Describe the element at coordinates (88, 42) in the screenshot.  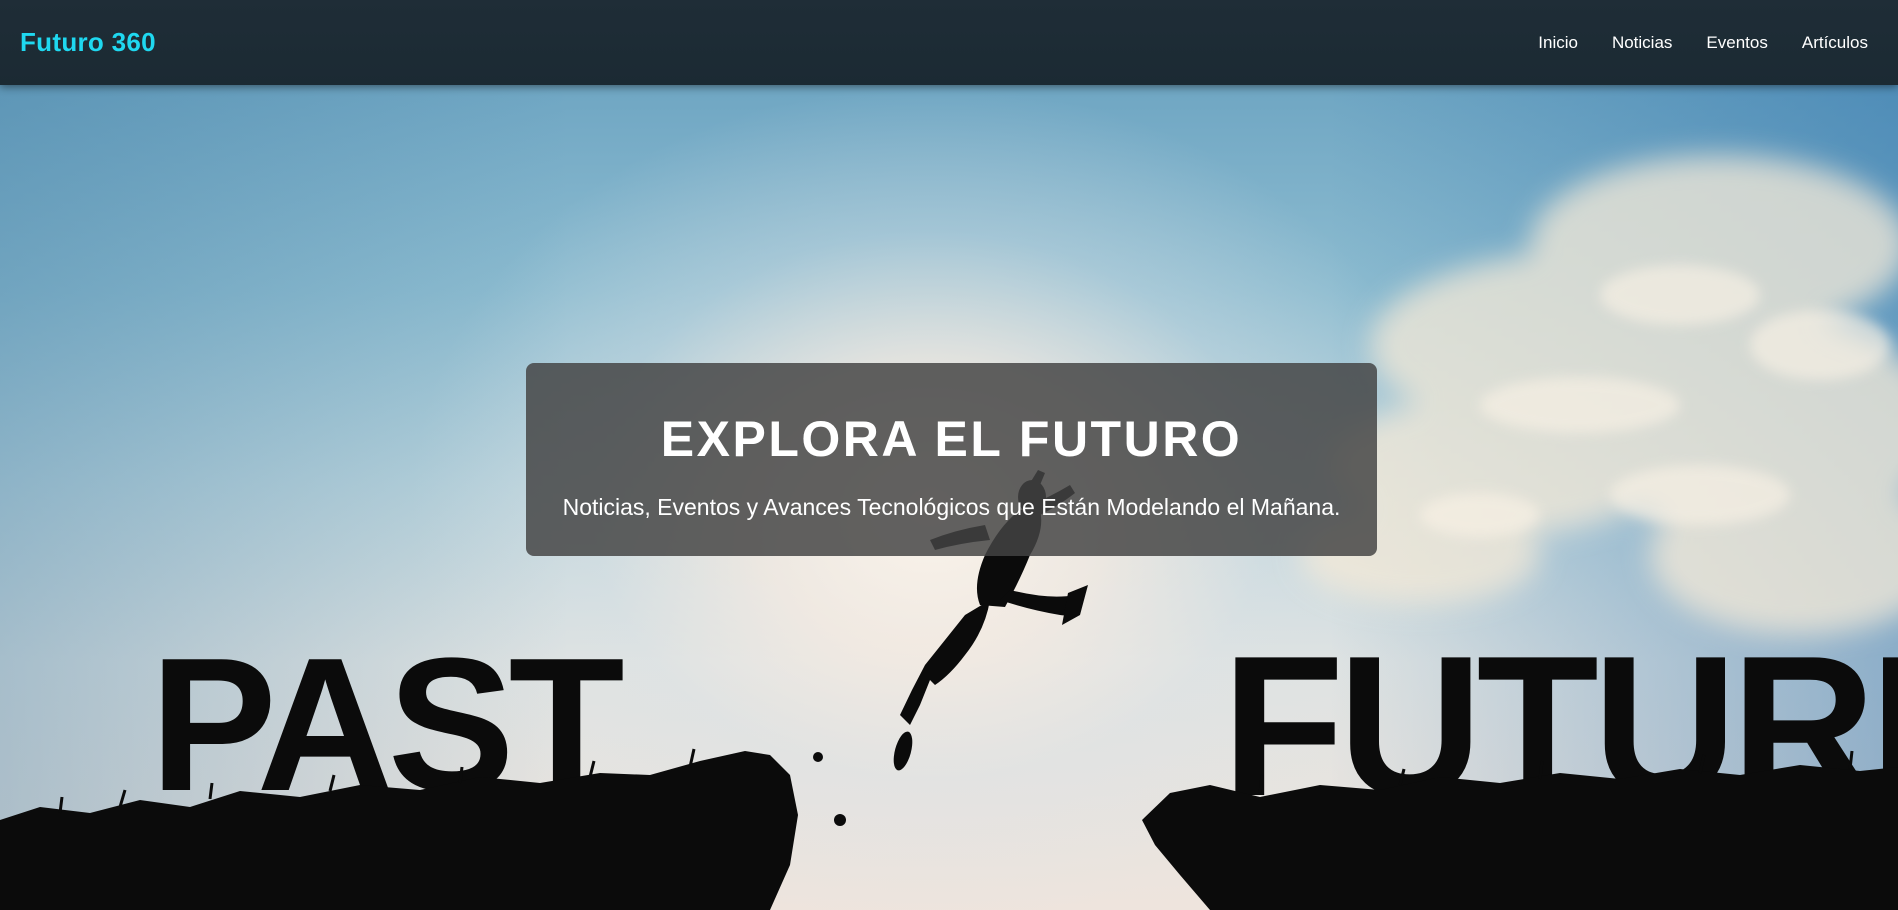
I see `brand-logo: Futuro 360` at that location.